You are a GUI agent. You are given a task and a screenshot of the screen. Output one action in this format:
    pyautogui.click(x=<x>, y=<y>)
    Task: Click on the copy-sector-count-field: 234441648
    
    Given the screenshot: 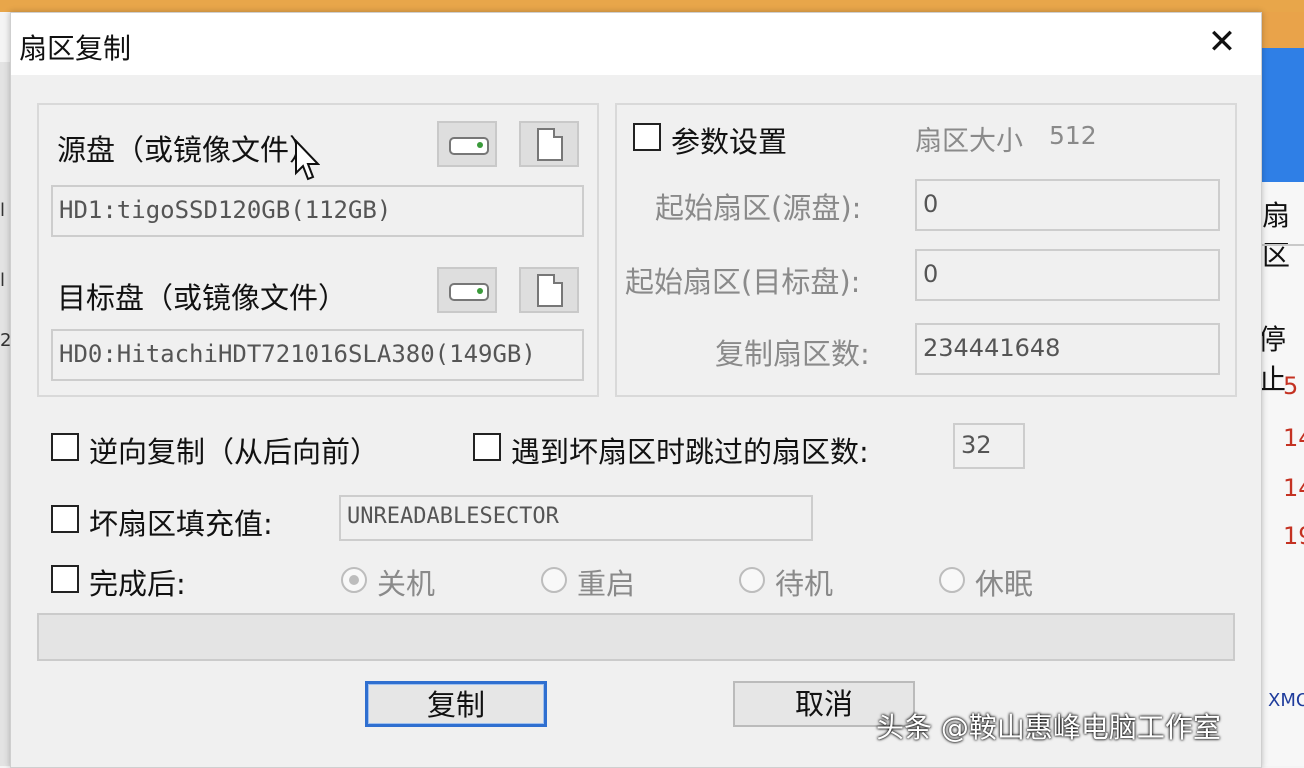 What is the action you would take?
    pyautogui.click(x=1067, y=349)
    